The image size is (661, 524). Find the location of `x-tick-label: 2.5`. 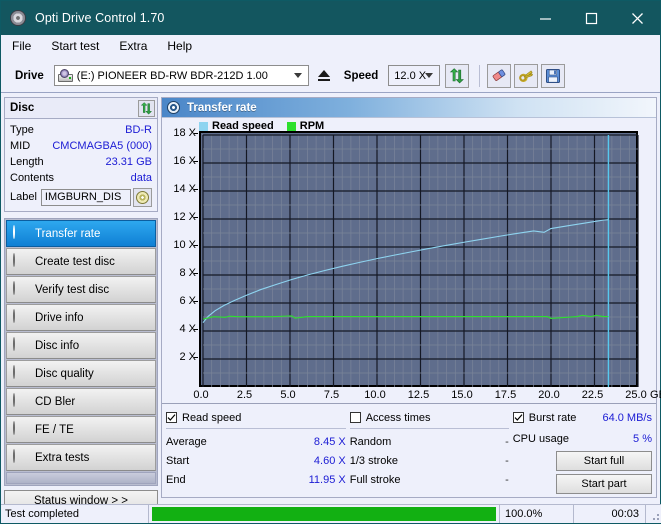

x-tick-label: 2.5 is located at coordinates (244, 395).